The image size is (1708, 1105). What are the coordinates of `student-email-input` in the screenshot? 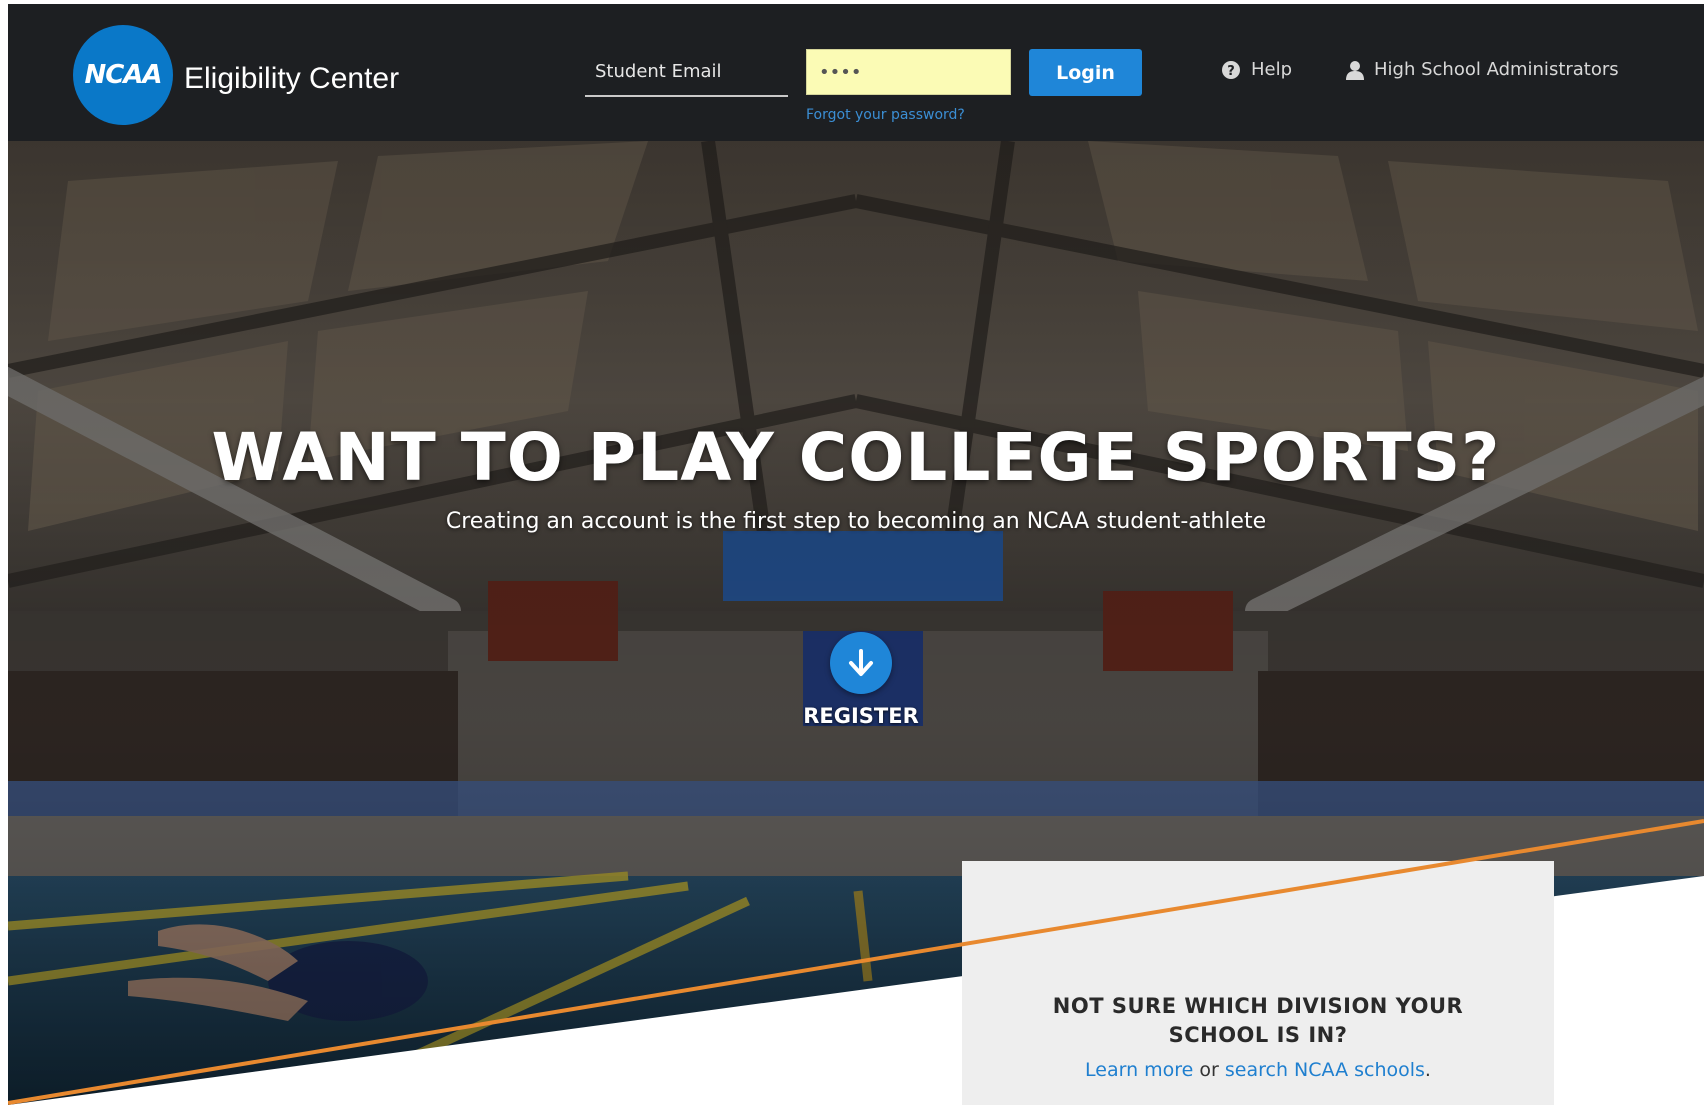 It's located at (686, 71).